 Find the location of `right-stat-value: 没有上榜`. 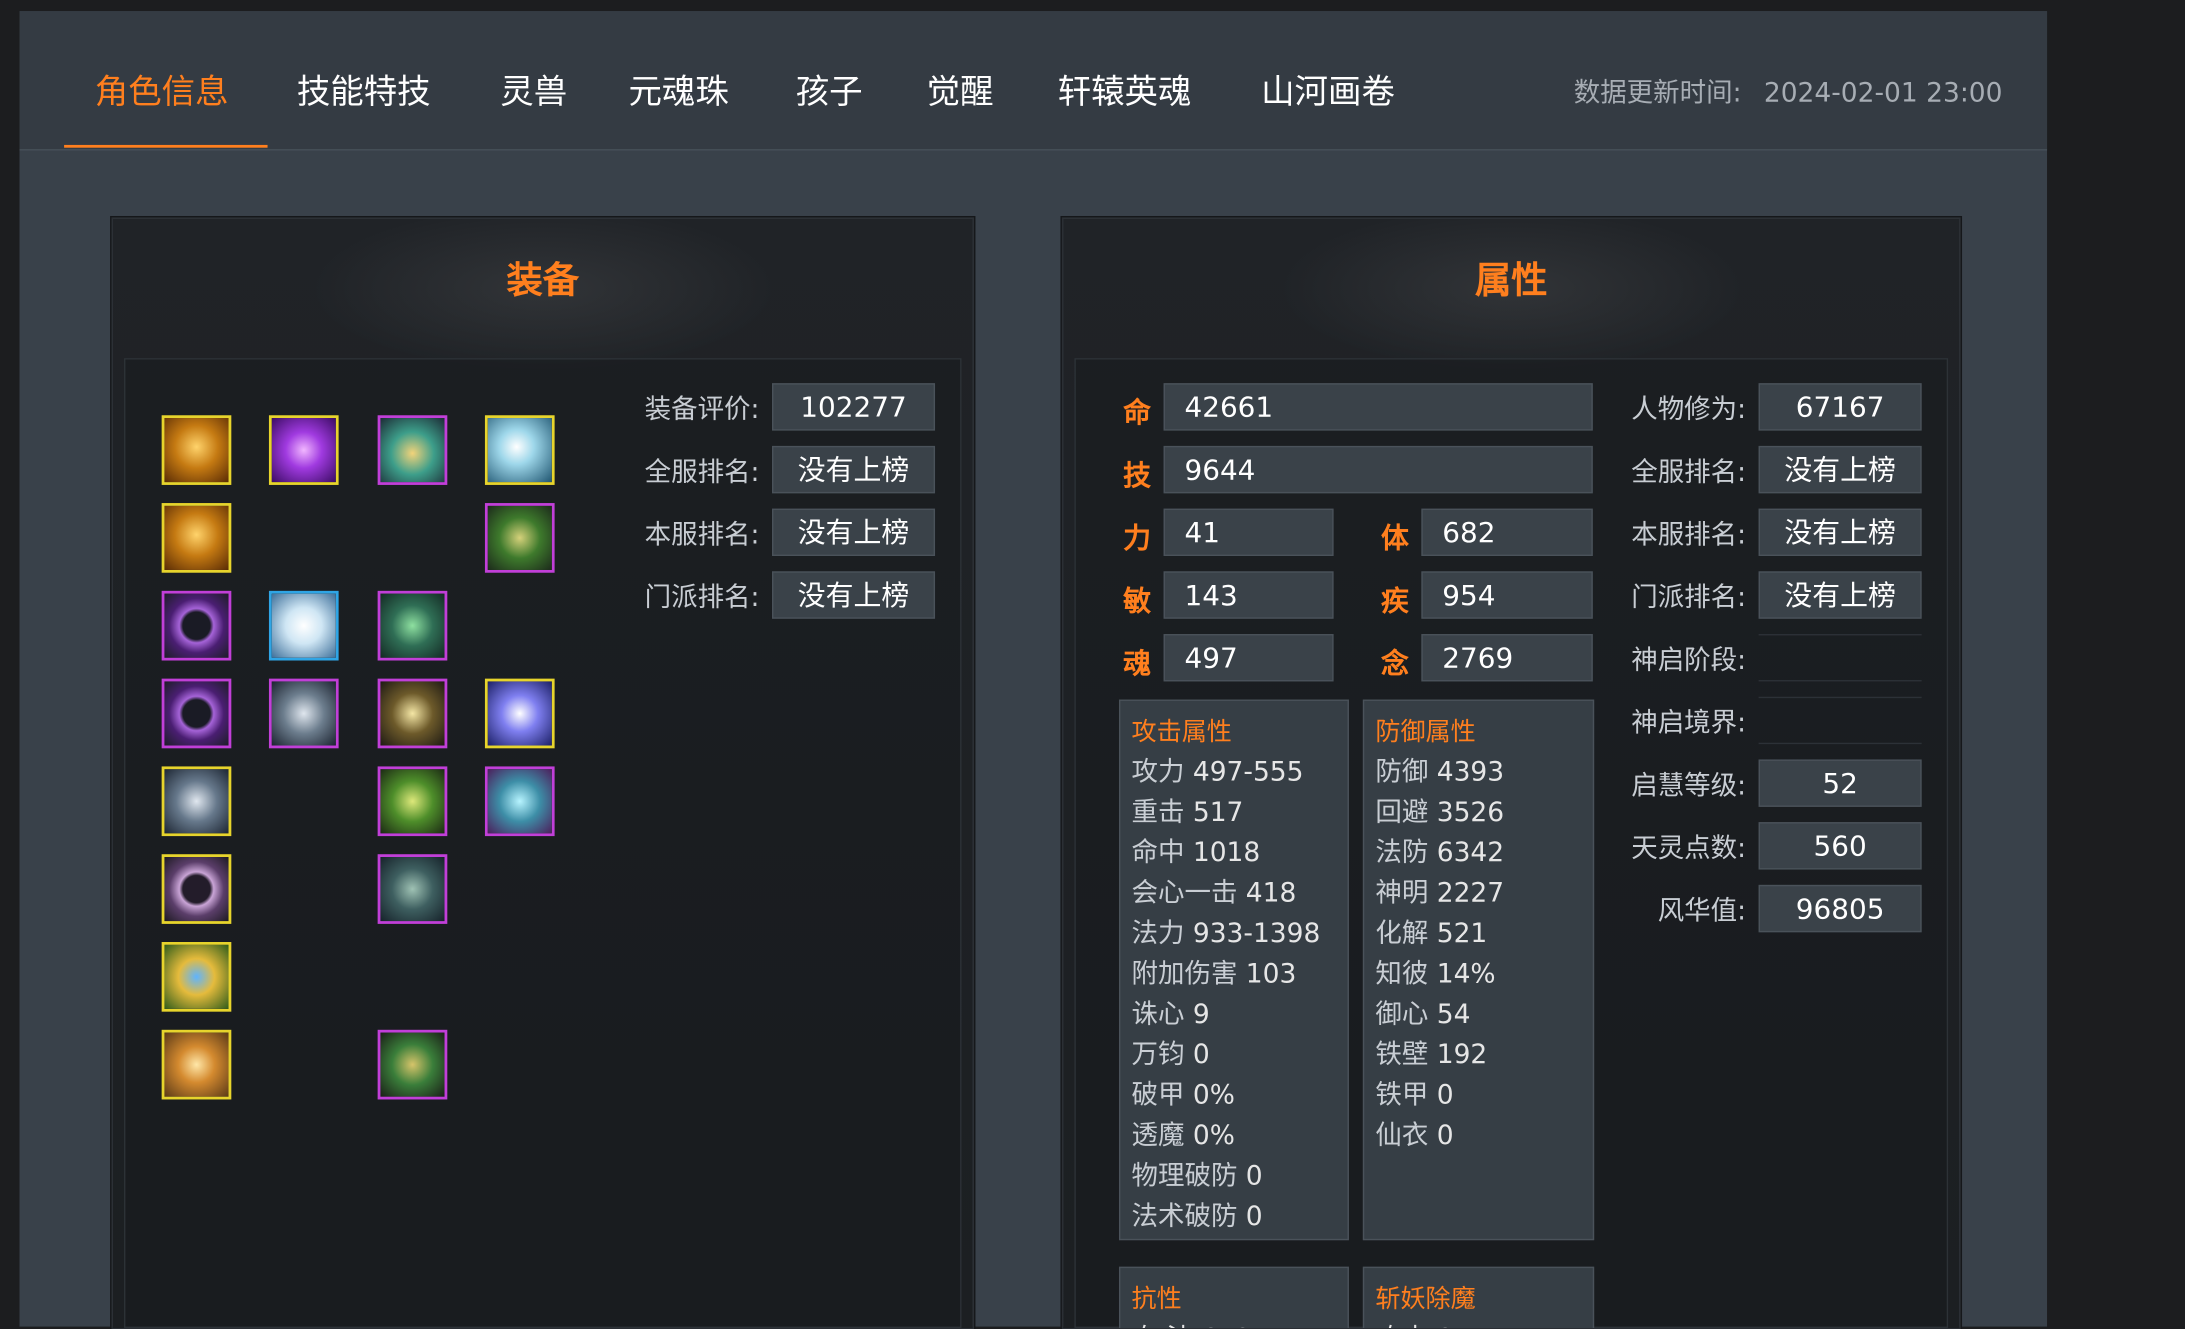

right-stat-value: 没有上榜 is located at coordinates (1840, 469).